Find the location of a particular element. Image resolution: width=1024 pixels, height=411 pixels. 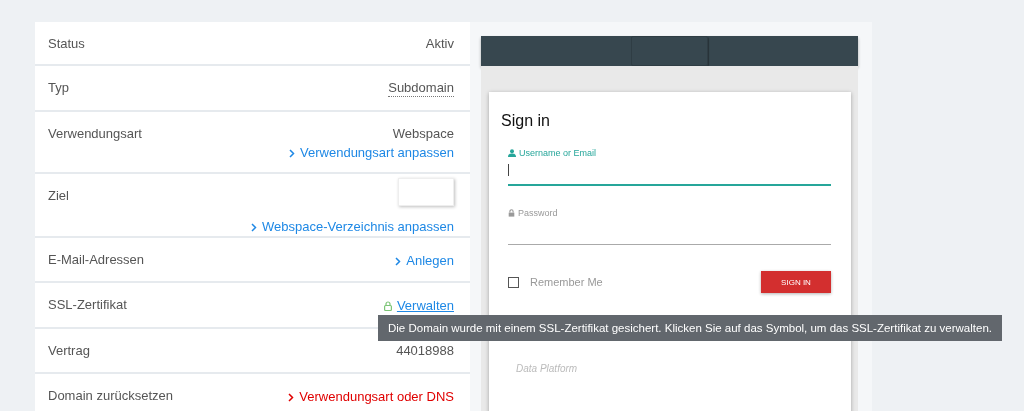

sign-in-button: SIGN IN is located at coordinates (796, 282).